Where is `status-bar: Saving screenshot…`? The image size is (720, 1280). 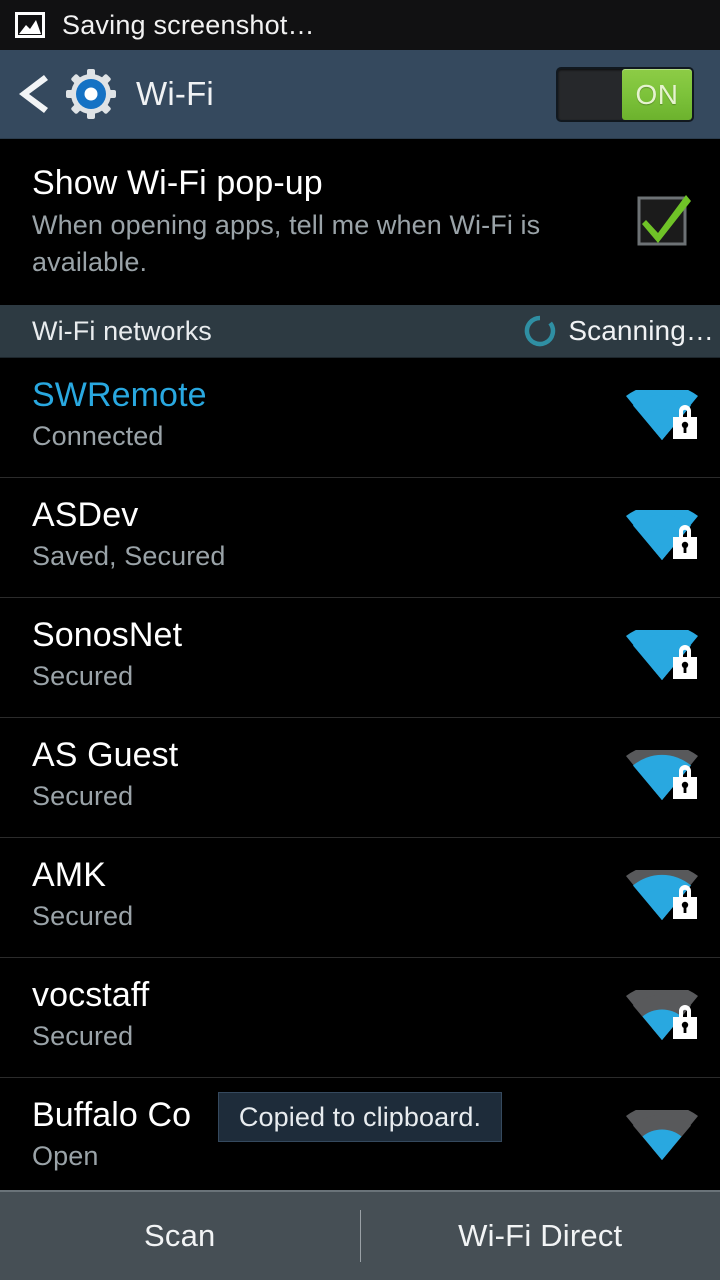 status-bar: Saving screenshot… is located at coordinates (360, 25).